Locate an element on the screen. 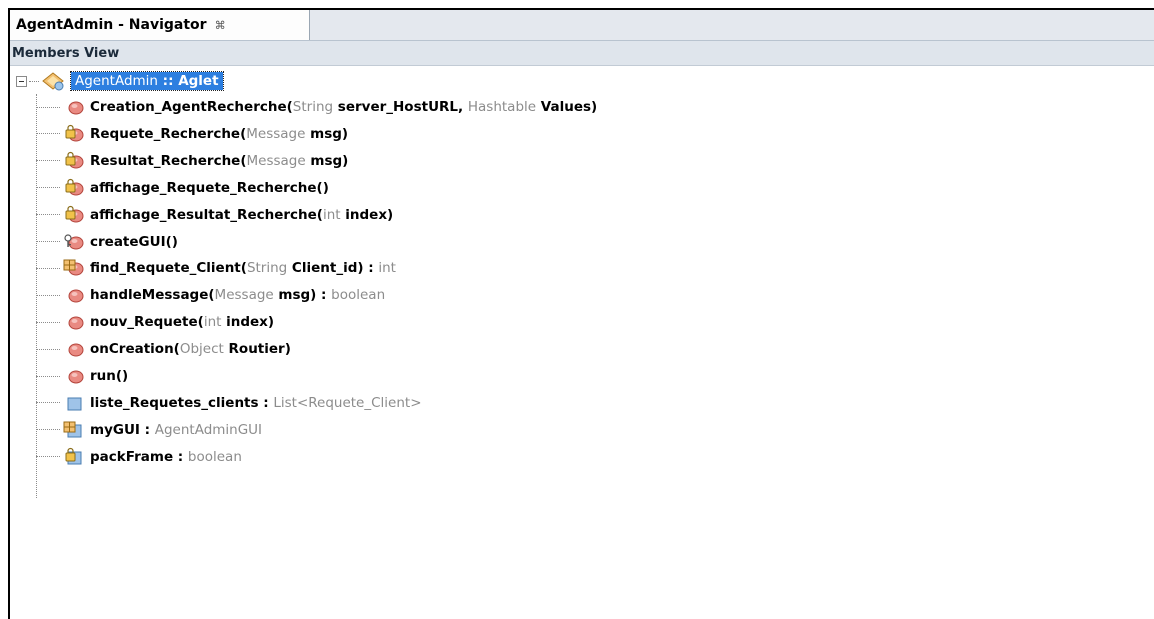  signature-text: myGUI : is located at coordinates (122, 429).